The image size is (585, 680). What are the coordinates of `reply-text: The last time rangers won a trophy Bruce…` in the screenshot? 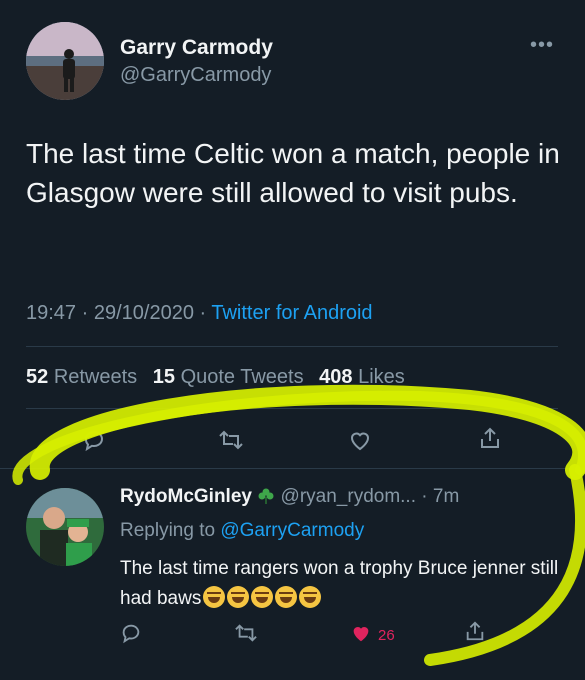 It's located at (339, 583).